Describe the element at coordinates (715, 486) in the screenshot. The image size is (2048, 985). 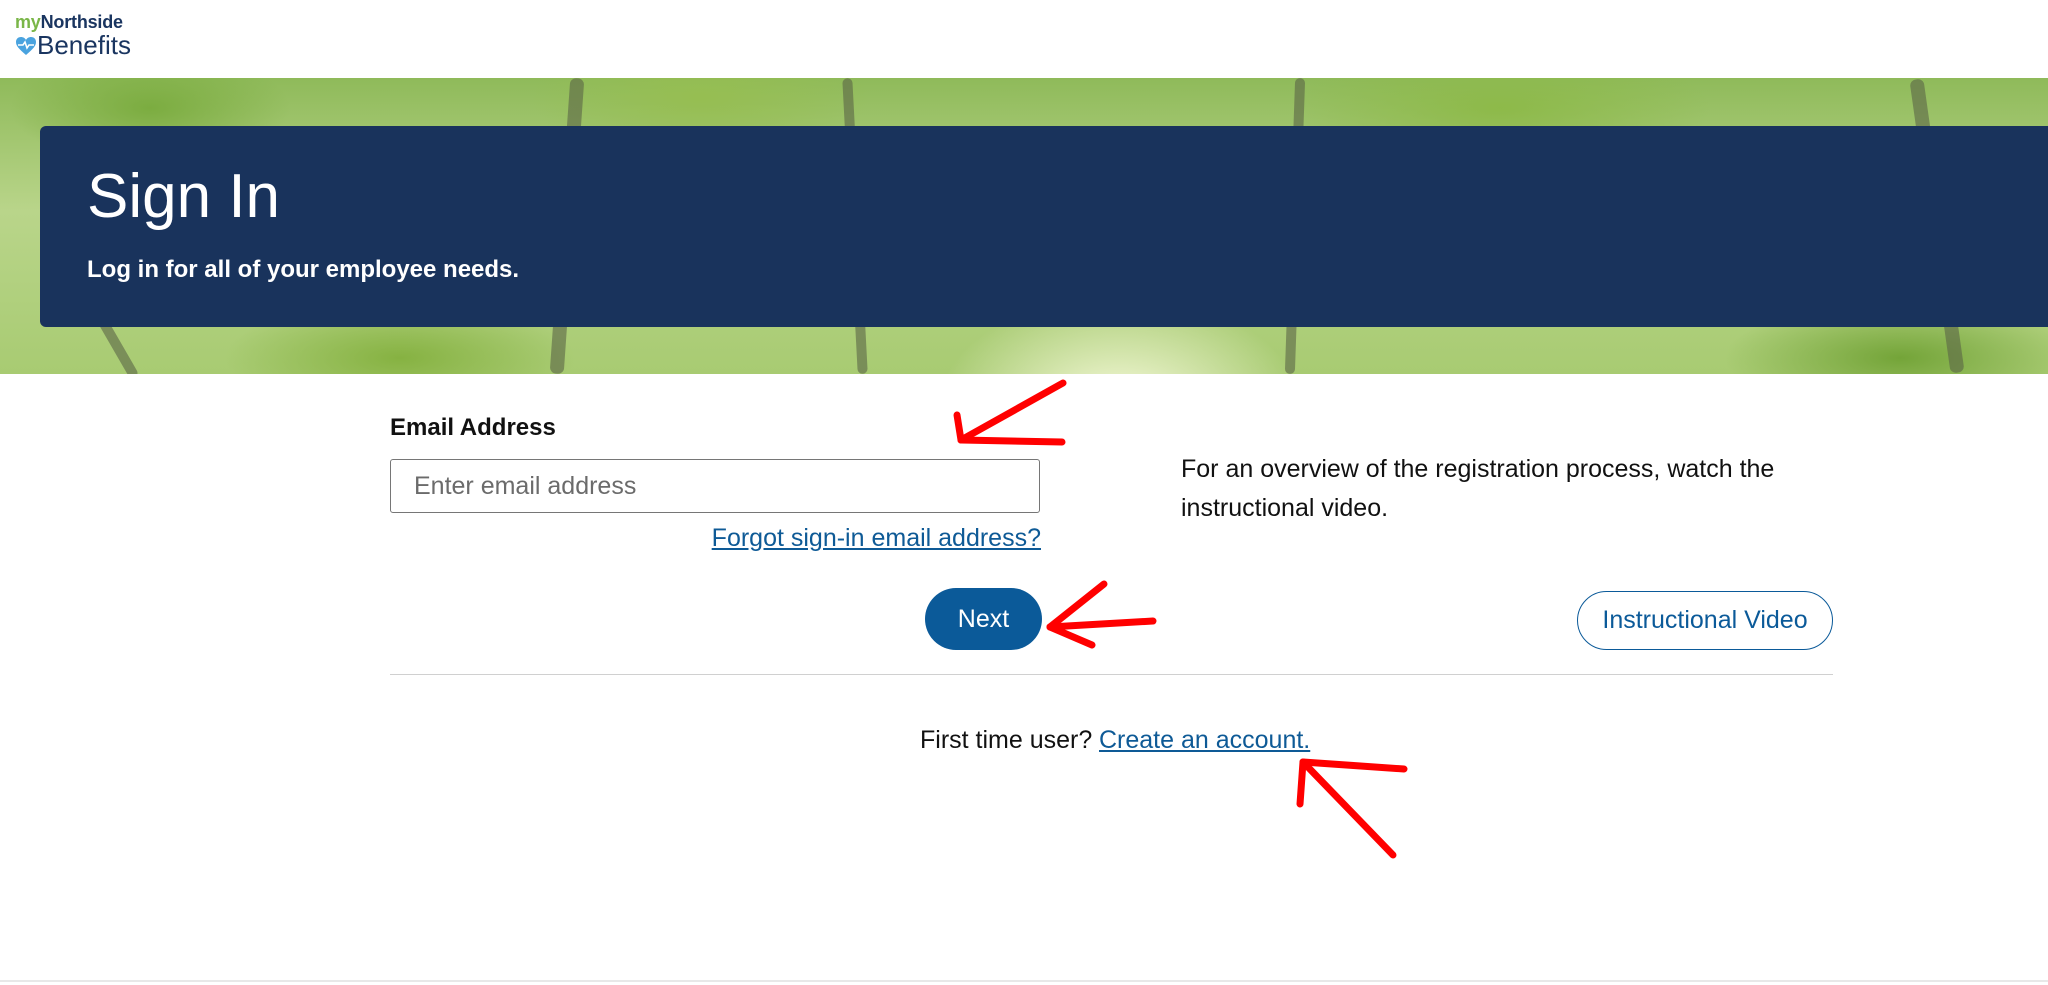
I see `email-input` at that location.